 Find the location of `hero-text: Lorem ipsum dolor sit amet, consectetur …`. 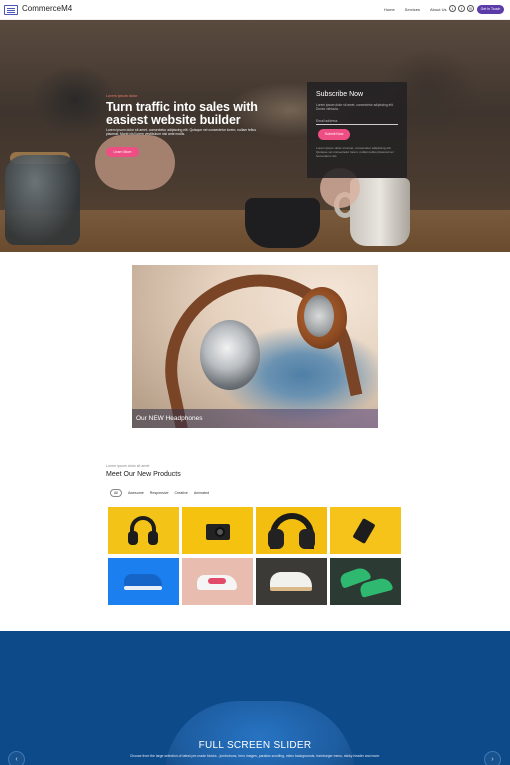

hero-text: Lorem ipsum dolor sit amet, consectetur … is located at coordinates (181, 132).